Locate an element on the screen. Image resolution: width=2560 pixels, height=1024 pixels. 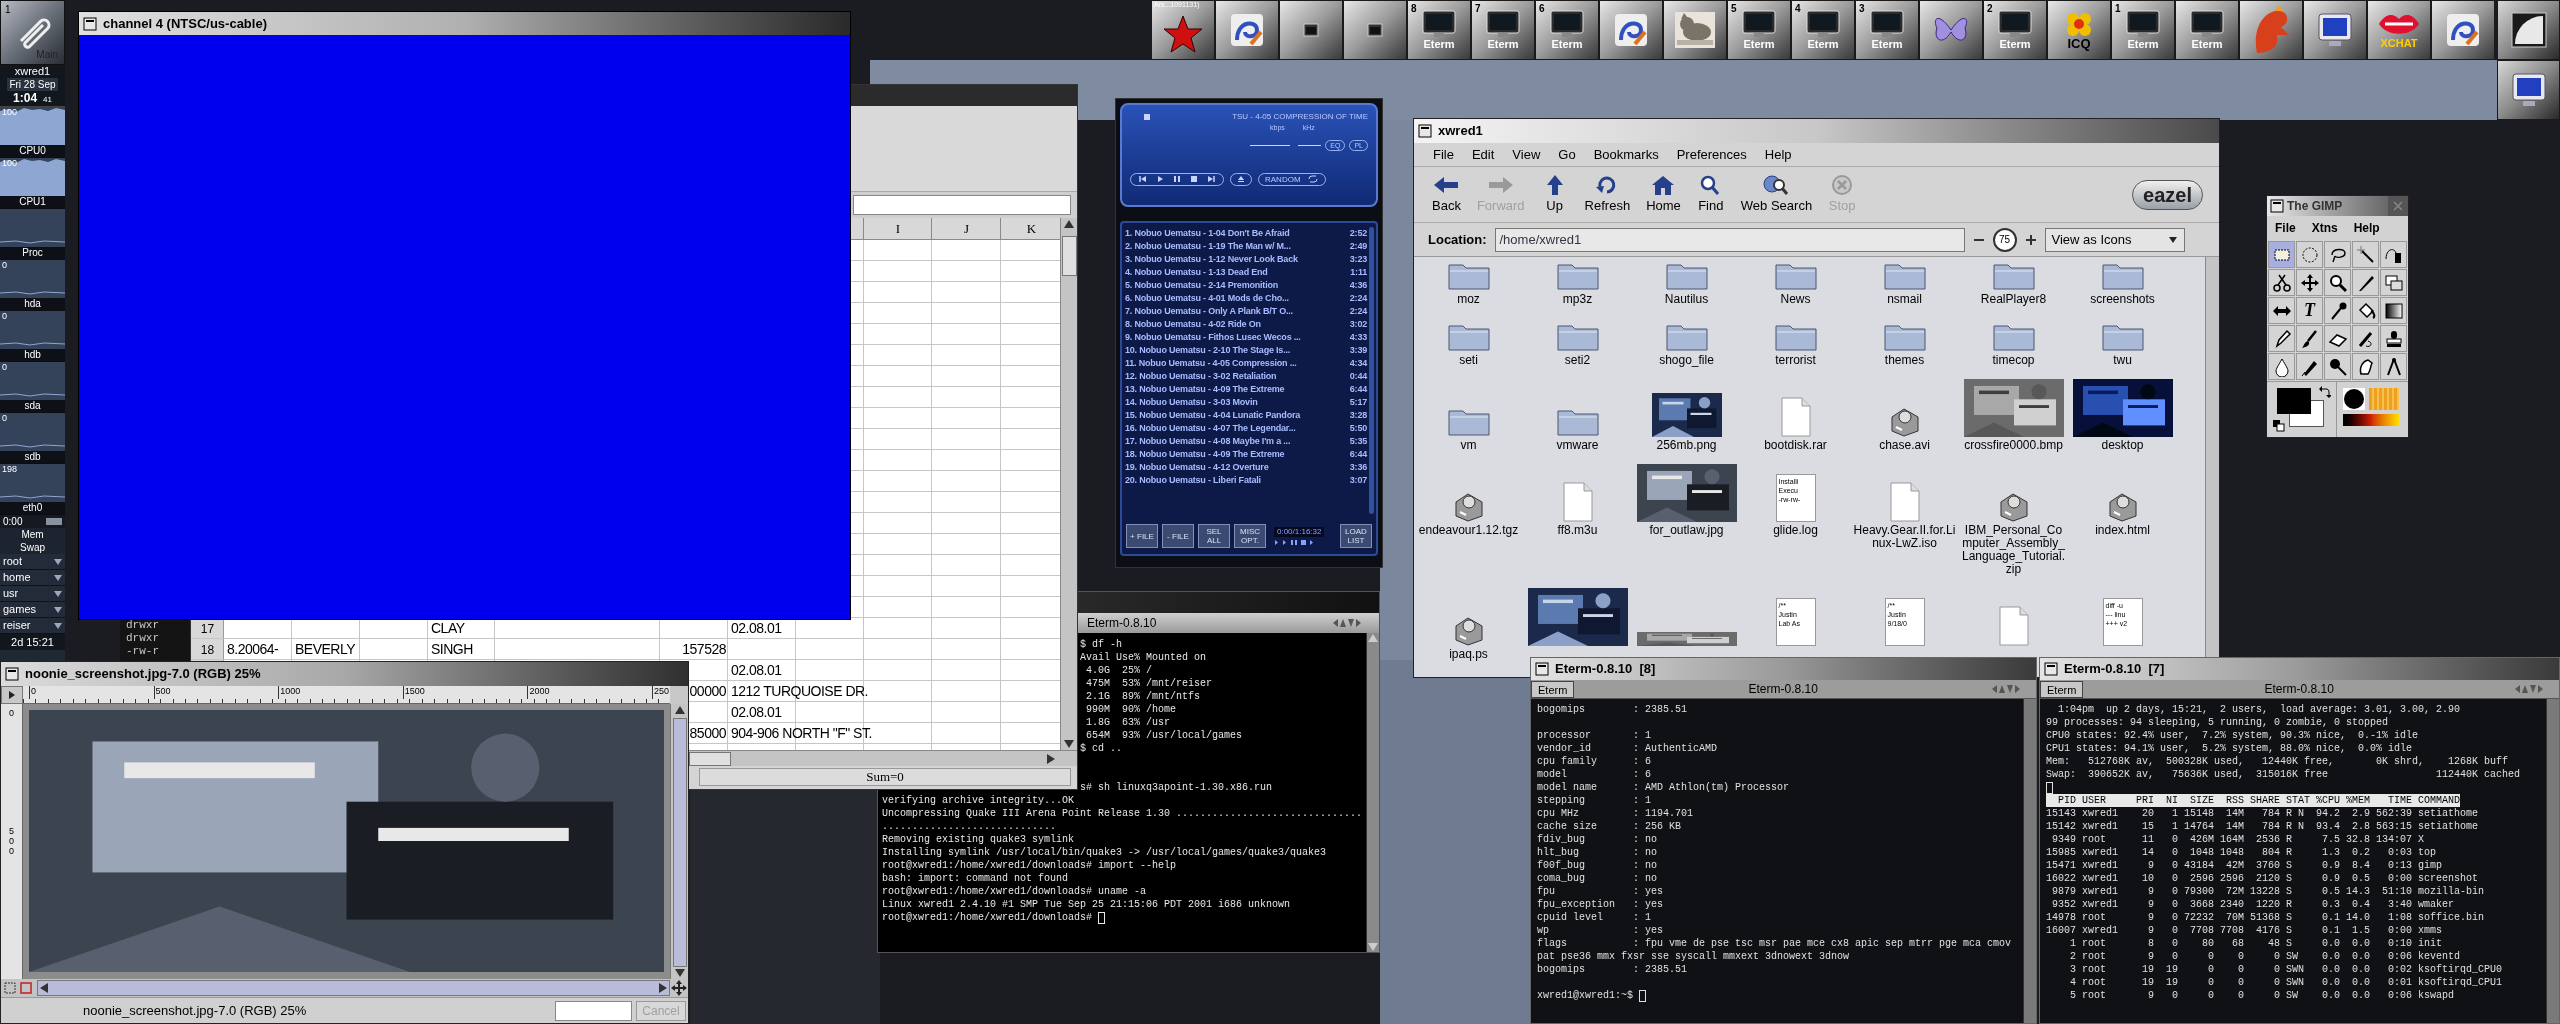
pause-icon is located at coordinates (1177, 179).